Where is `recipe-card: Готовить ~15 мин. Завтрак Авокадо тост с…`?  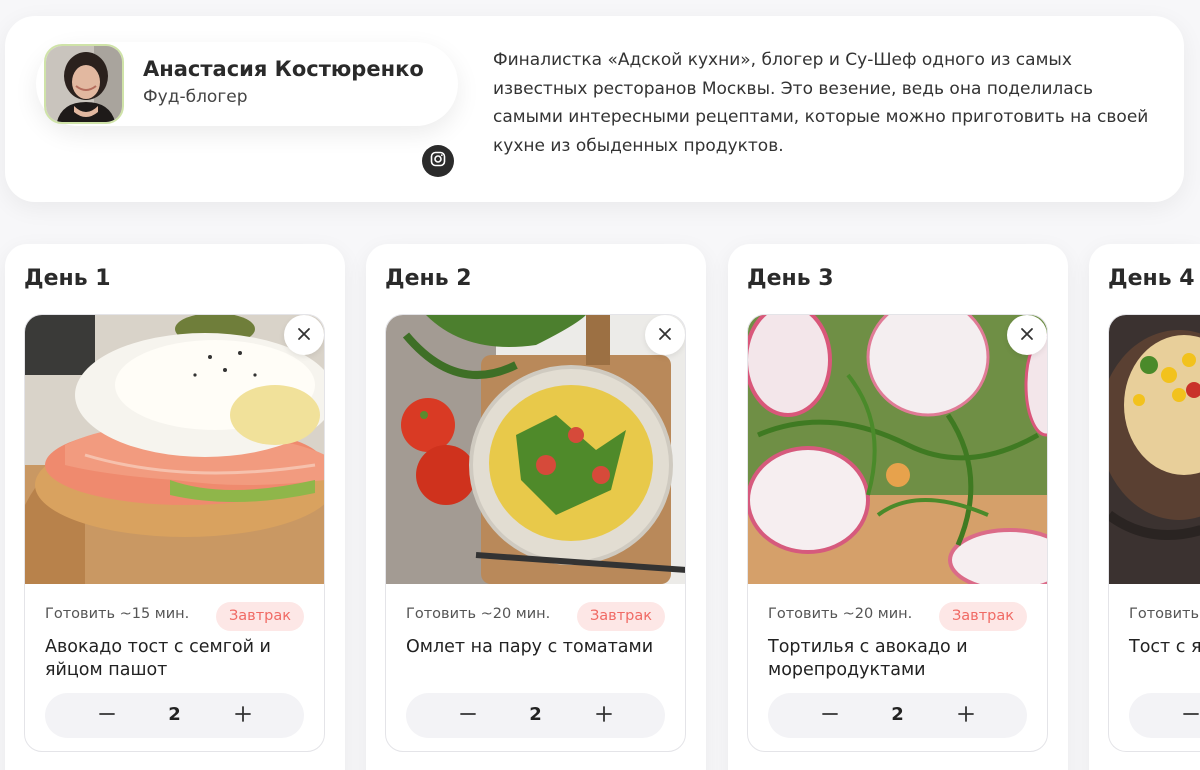
recipe-card: Готовить ~15 мин. Завтрак Авокадо тост с… is located at coordinates (174, 533).